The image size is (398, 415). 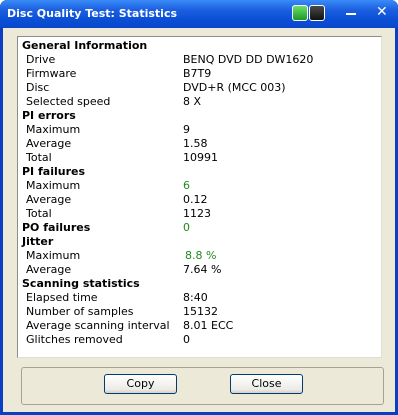 What do you see at coordinates (186, 339) in the screenshot?
I see `glitches-value: 0` at bounding box center [186, 339].